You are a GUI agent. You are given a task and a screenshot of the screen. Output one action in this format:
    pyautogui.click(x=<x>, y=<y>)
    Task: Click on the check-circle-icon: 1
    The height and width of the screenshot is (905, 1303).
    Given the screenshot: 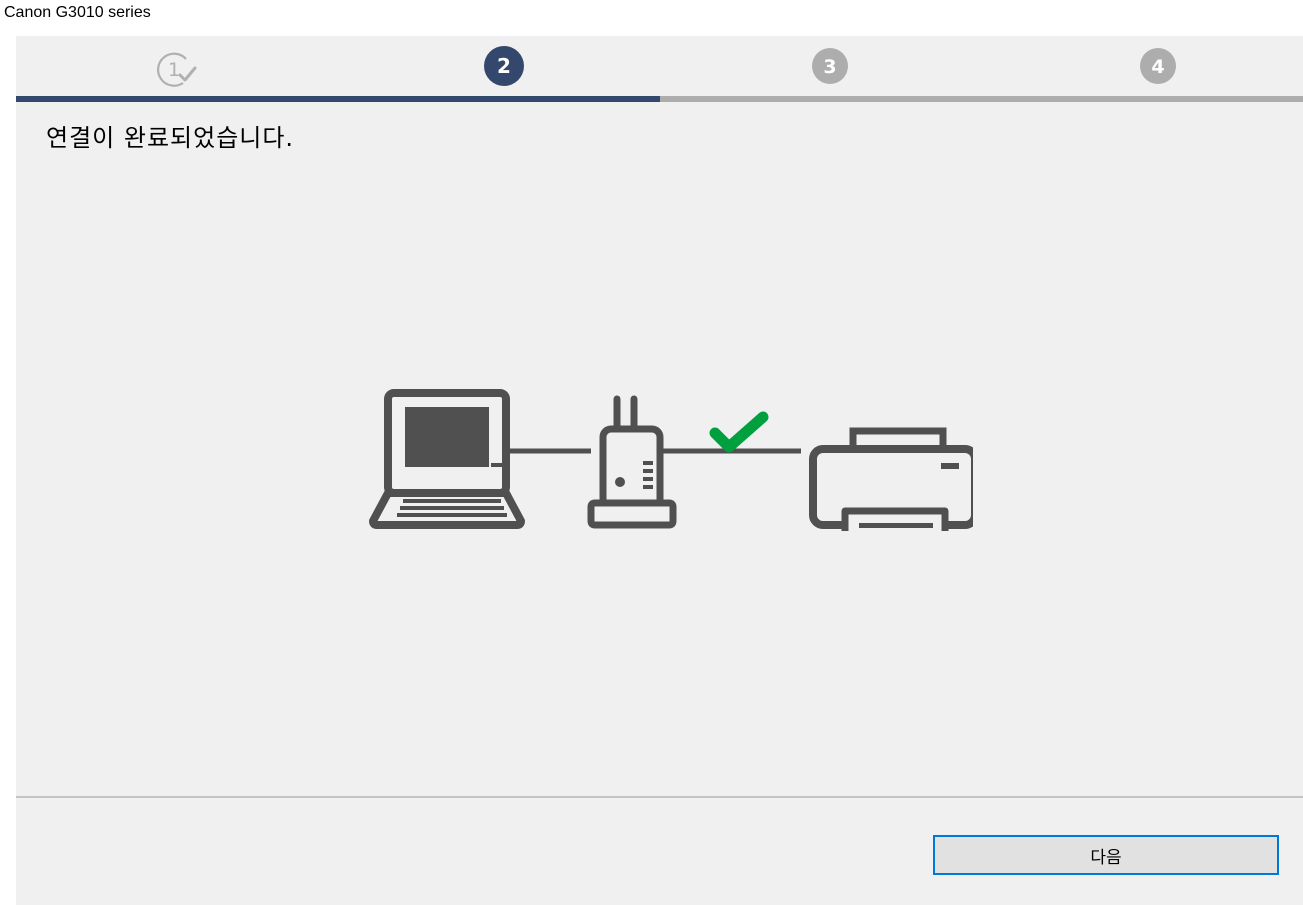 What is the action you would take?
    pyautogui.click(x=177, y=69)
    